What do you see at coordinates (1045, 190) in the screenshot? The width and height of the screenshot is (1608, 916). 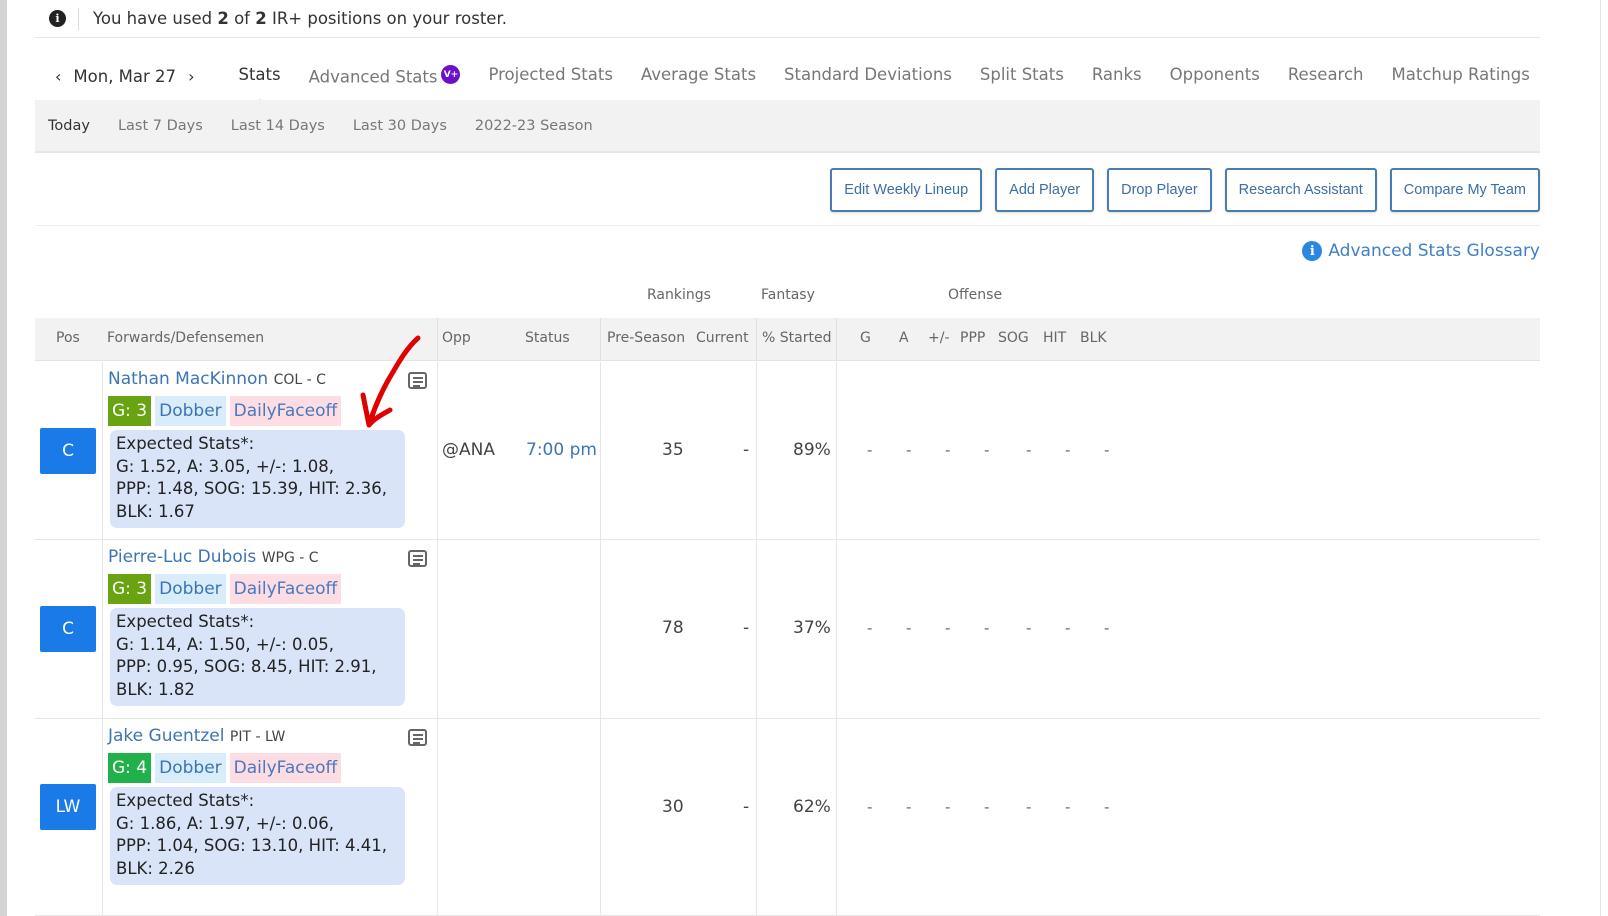 I see `add-player-button: Add Player` at bounding box center [1045, 190].